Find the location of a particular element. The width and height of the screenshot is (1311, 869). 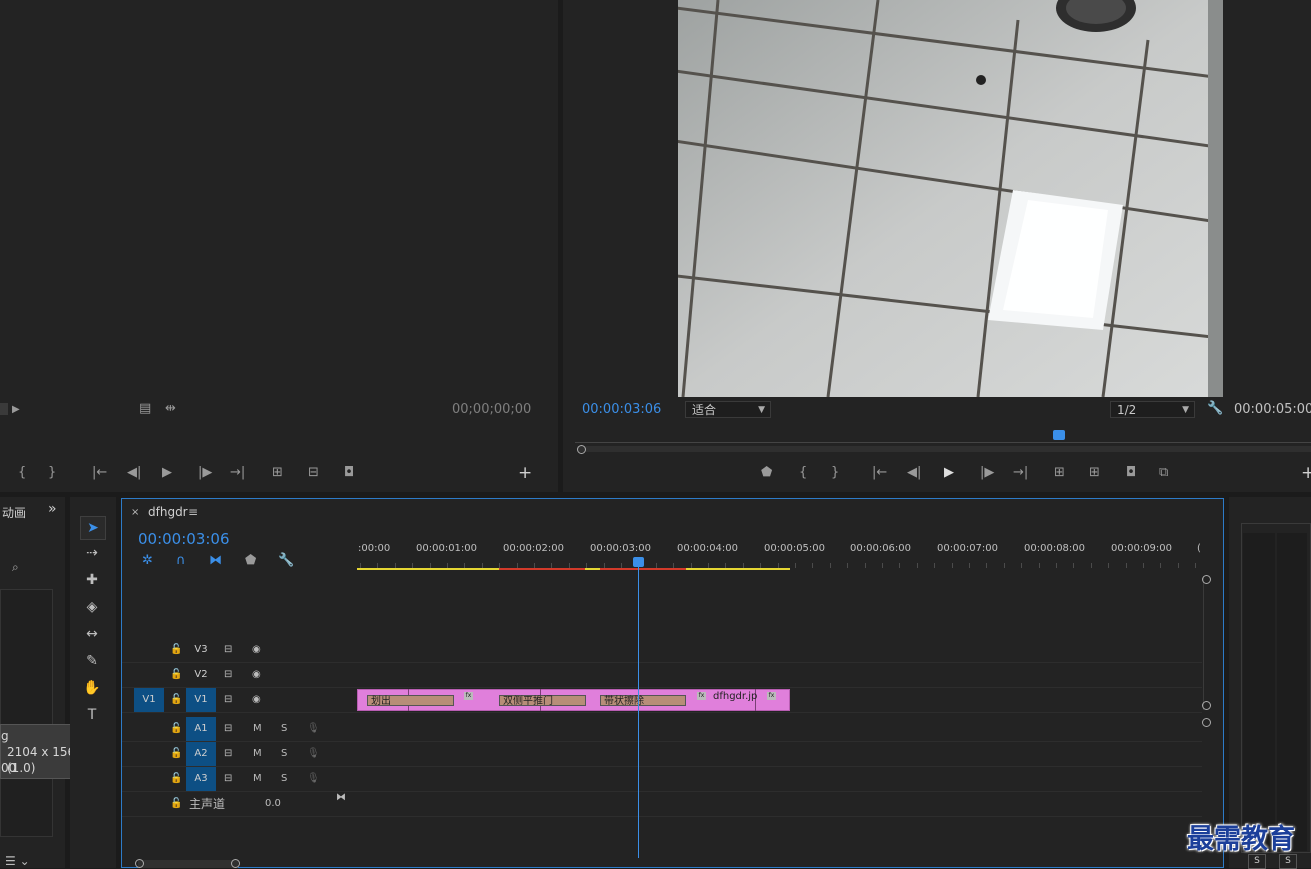

play-marker-icon: ▶ is located at coordinates (16, 410).